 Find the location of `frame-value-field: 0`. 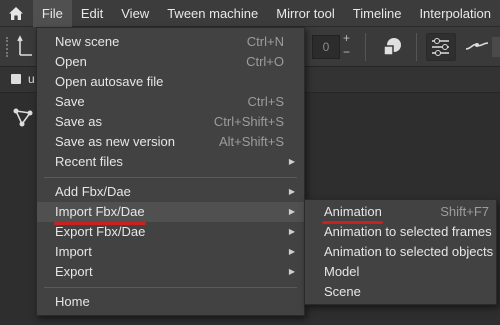

frame-value-field: 0 is located at coordinates (326, 47).